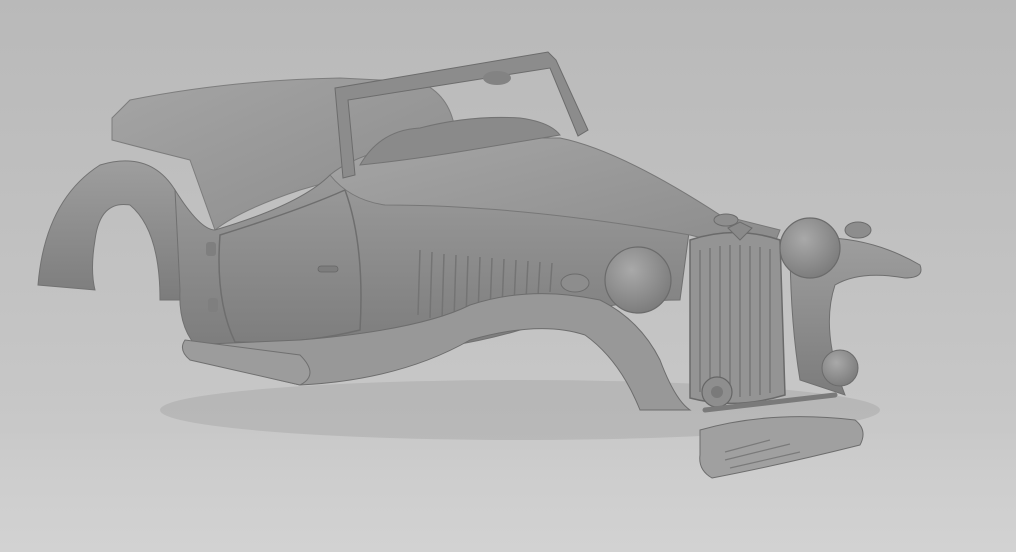  I want to click on left-headlamp, so click(638, 280).